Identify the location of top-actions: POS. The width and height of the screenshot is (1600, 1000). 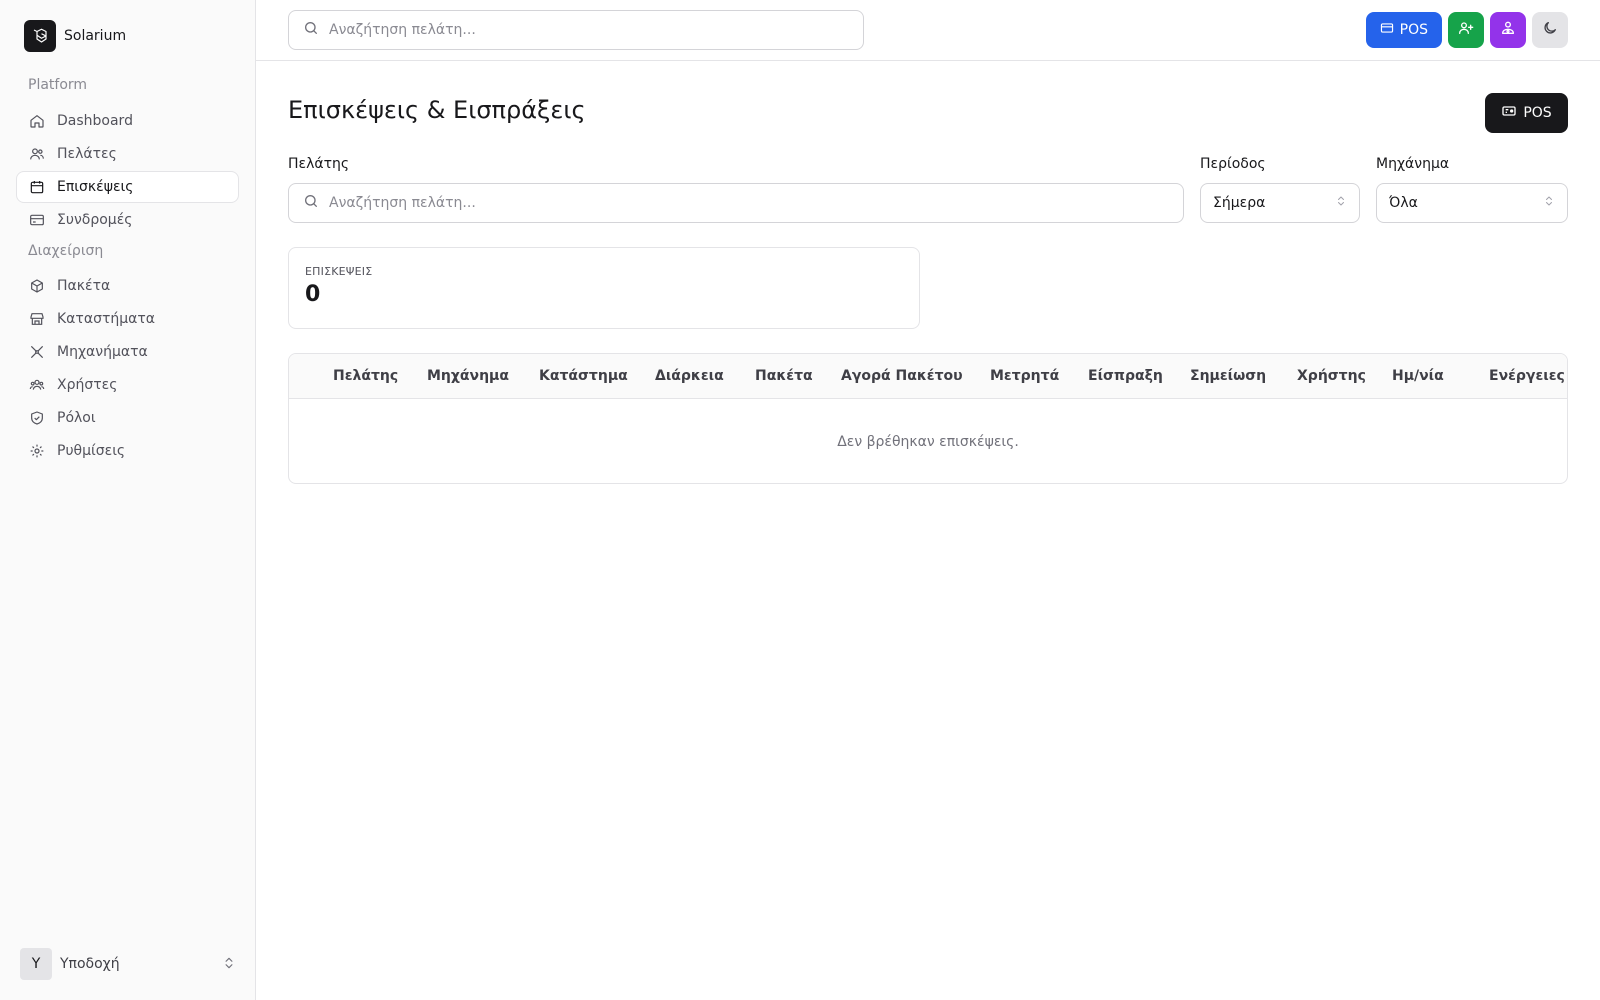
(1466, 30).